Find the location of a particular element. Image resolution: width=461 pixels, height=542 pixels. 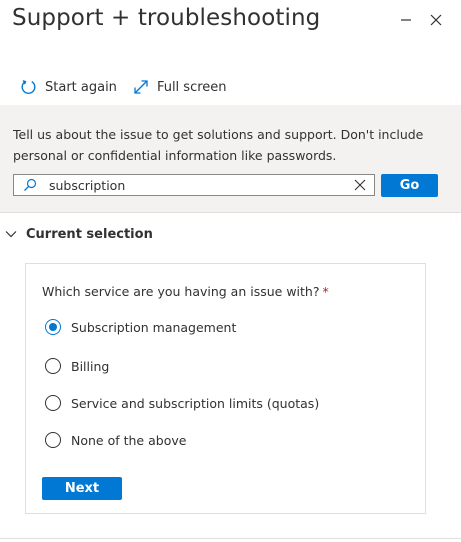

option-label: Subscription management is located at coordinates (154, 327).